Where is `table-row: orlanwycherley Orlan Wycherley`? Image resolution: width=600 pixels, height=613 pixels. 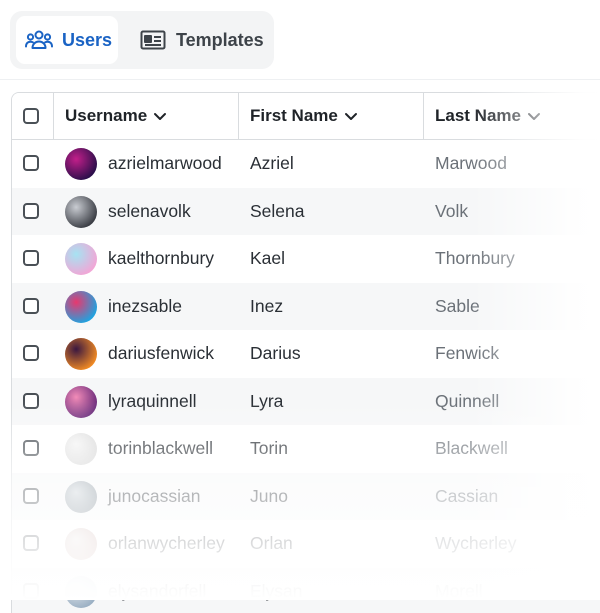 table-row: orlanwycherley Orlan Wycherley is located at coordinates (306, 544).